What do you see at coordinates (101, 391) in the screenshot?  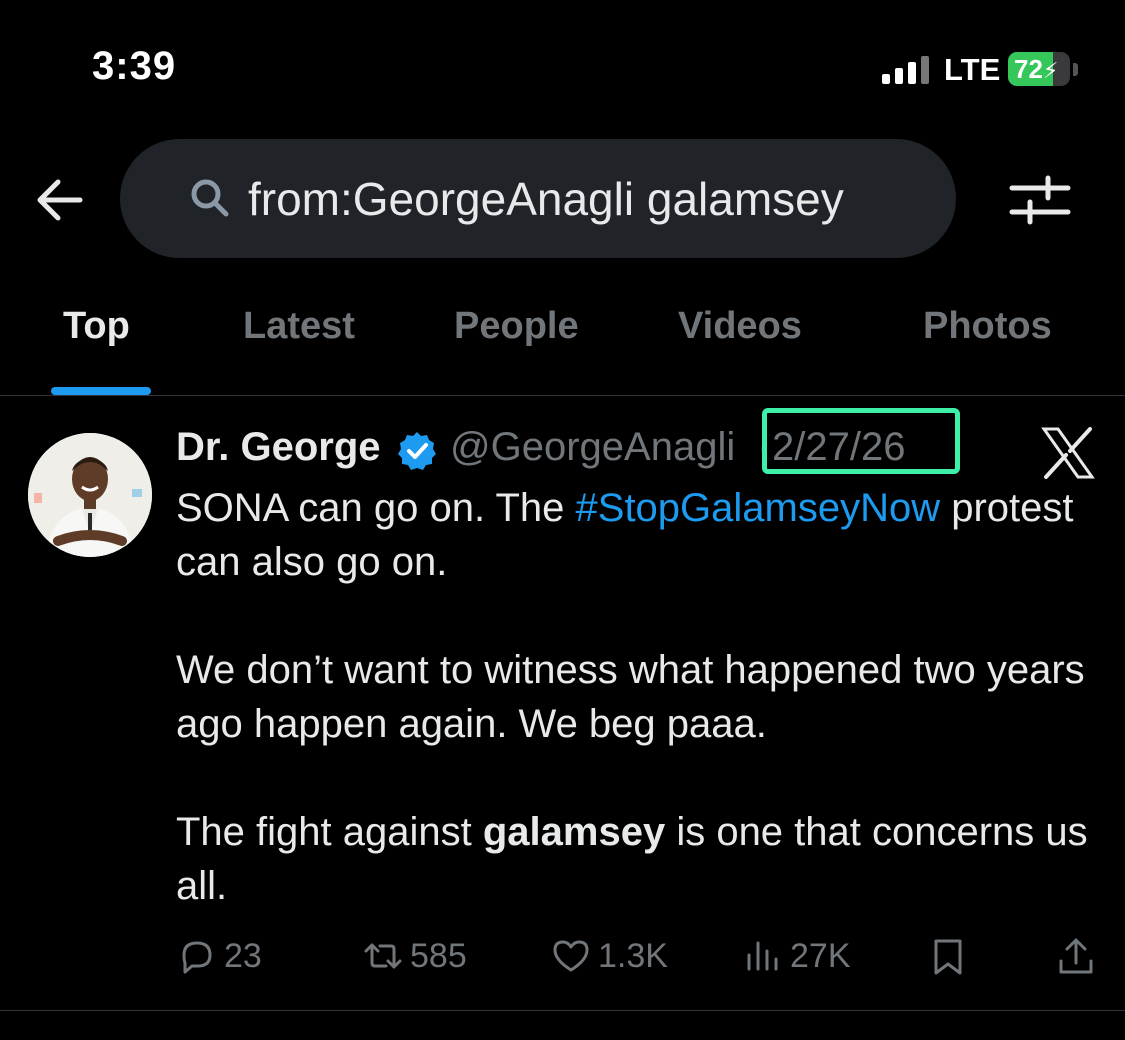 I see `active-tab-indicator` at bounding box center [101, 391].